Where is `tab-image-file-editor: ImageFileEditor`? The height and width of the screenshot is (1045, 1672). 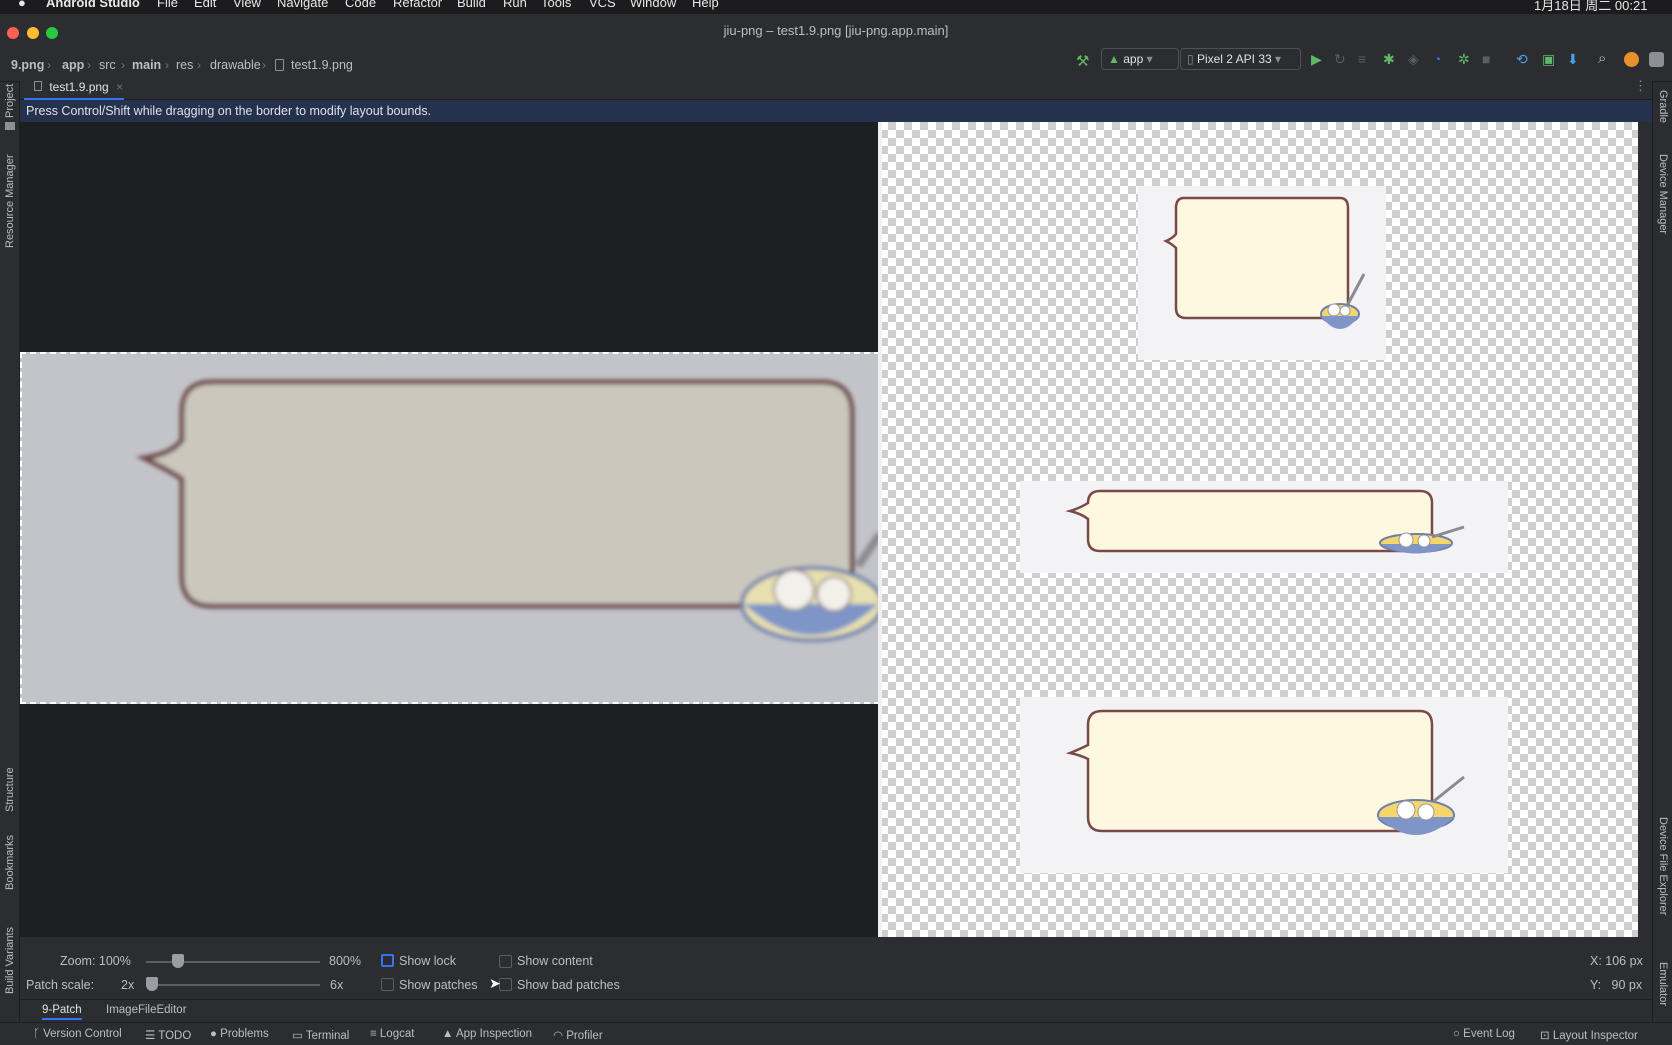
tab-image-file-editor: ImageFileEditor is located at coordinates (146, 1010).